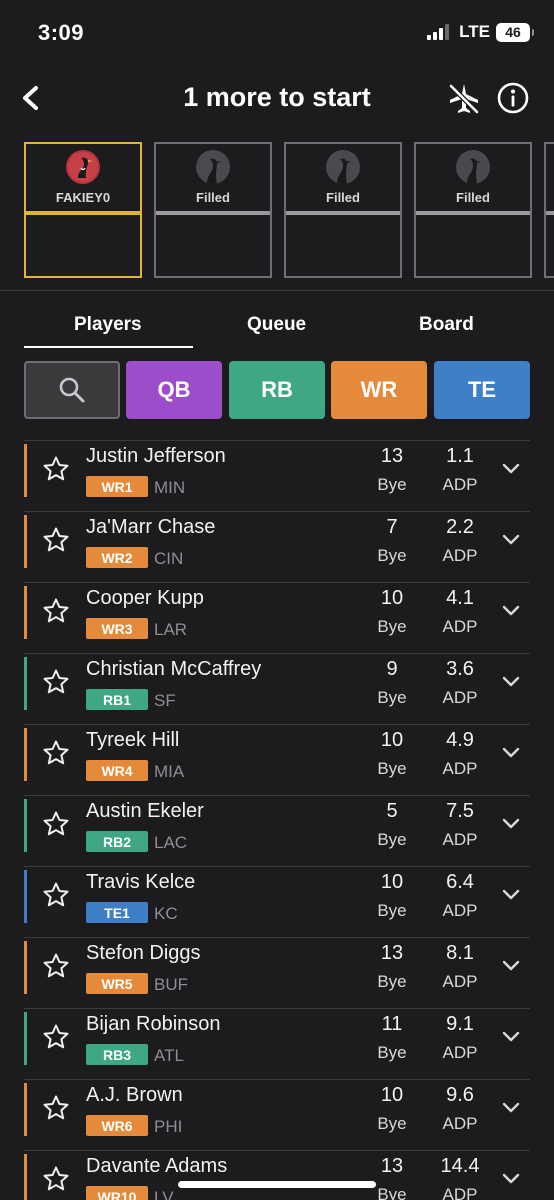 Image resolution: width=554 pixels, height=1200 pixels. Describe the element at coordinates (379, 390) in the screenshot. I see `filter-wr: WR` at that location.